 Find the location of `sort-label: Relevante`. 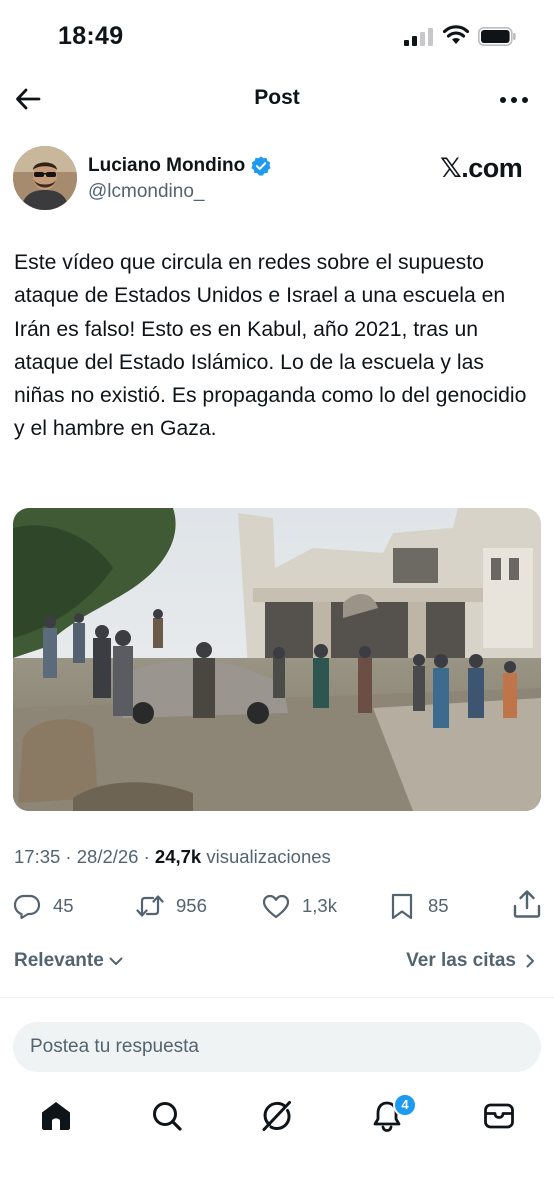

sort-label: Relevante is located at coordinates (59, 960).